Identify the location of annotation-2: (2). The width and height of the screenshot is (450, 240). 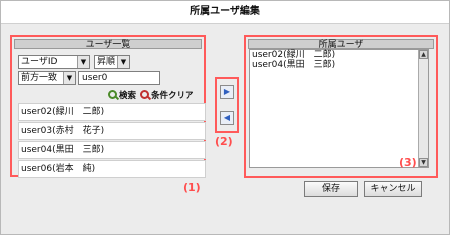
(224, 141).